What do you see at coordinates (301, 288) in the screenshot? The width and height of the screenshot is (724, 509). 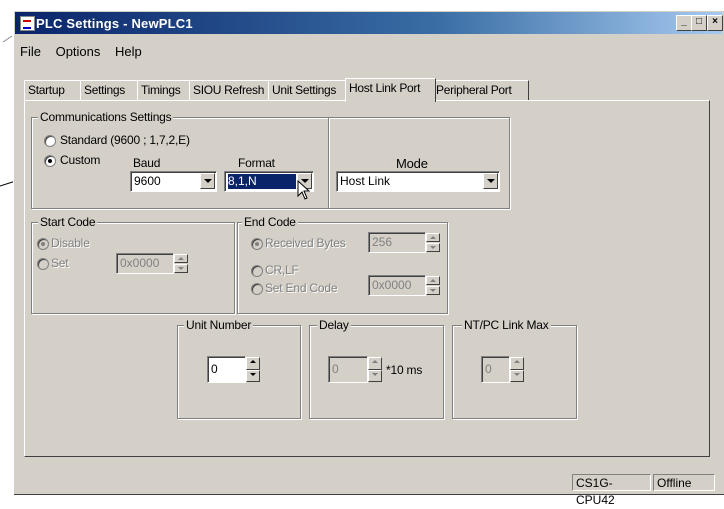 I see `set-end-code-label: Set End Code` at bounding box center [301, 288].